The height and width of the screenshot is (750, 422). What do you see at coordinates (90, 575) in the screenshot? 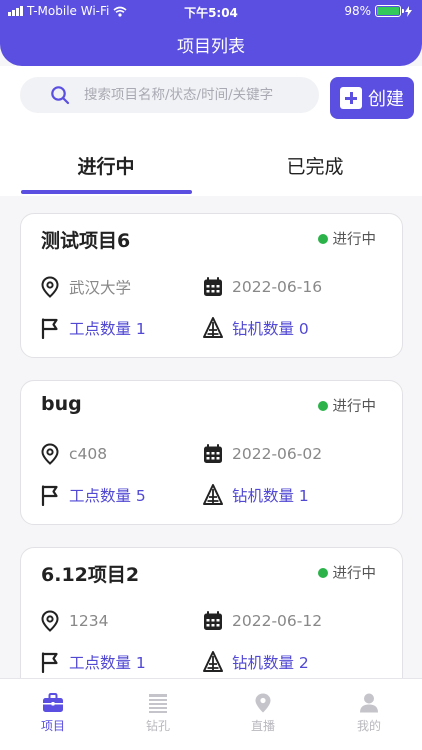
I see `project-title: 6.12项目2` at bounding box center [90, 575].